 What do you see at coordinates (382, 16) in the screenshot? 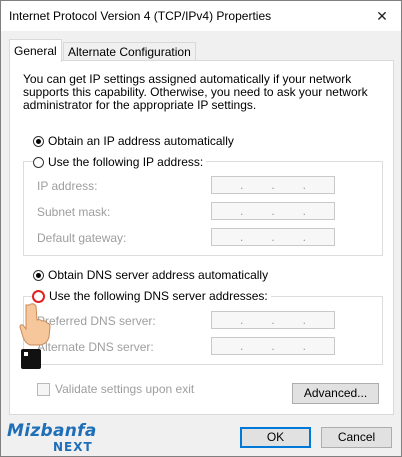
I see `close-icon: ✕` at bounding box center [382, 16].